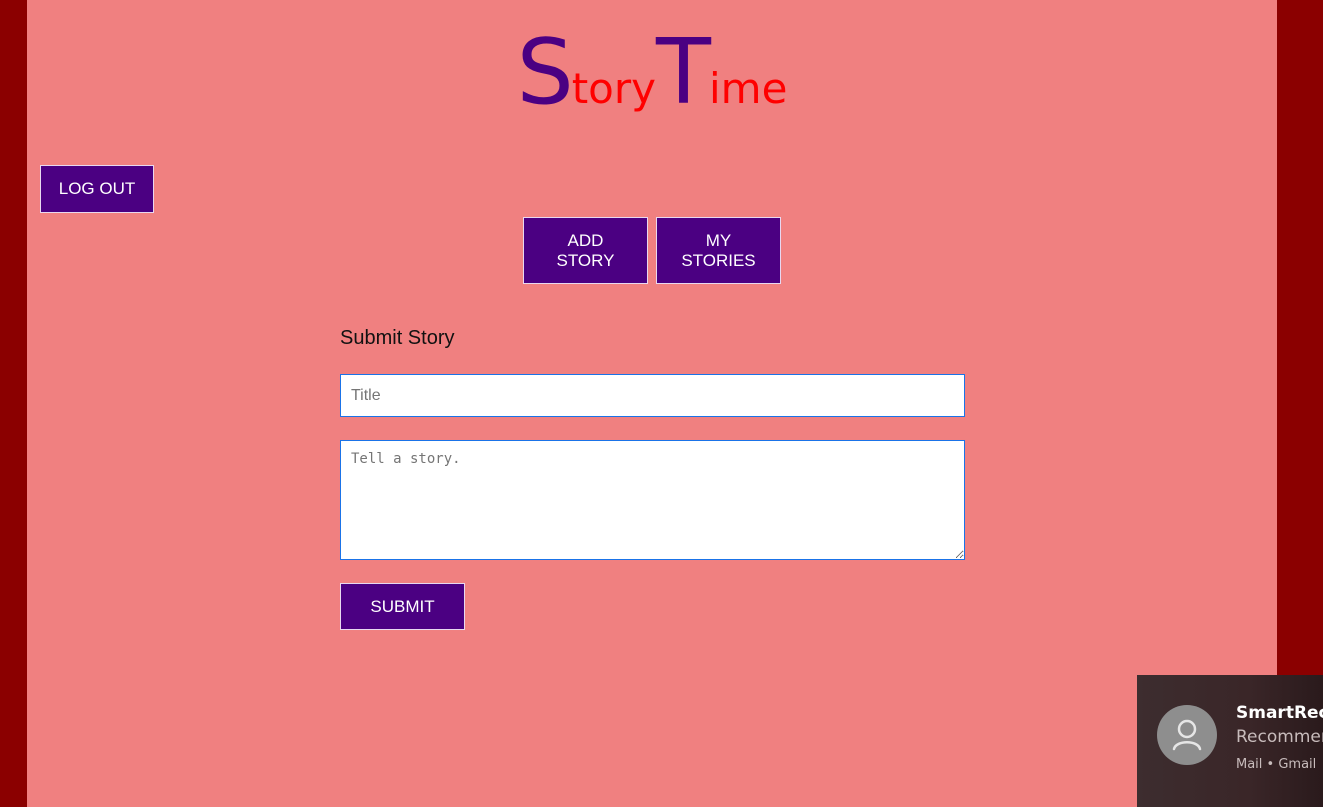 The height and width of the screenshot is (807, 1323). I want to click on add-story-button: ADD STORY, so click(585, 250).